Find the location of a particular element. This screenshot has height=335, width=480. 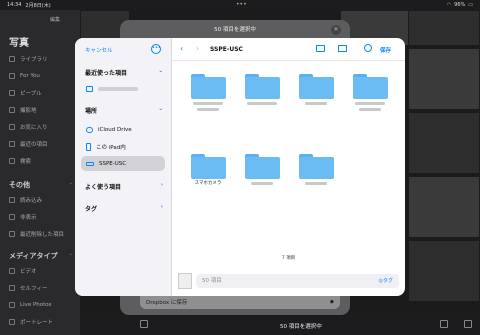

sidebar-item-places: 撮影地 is located at coordinates (44, 110).